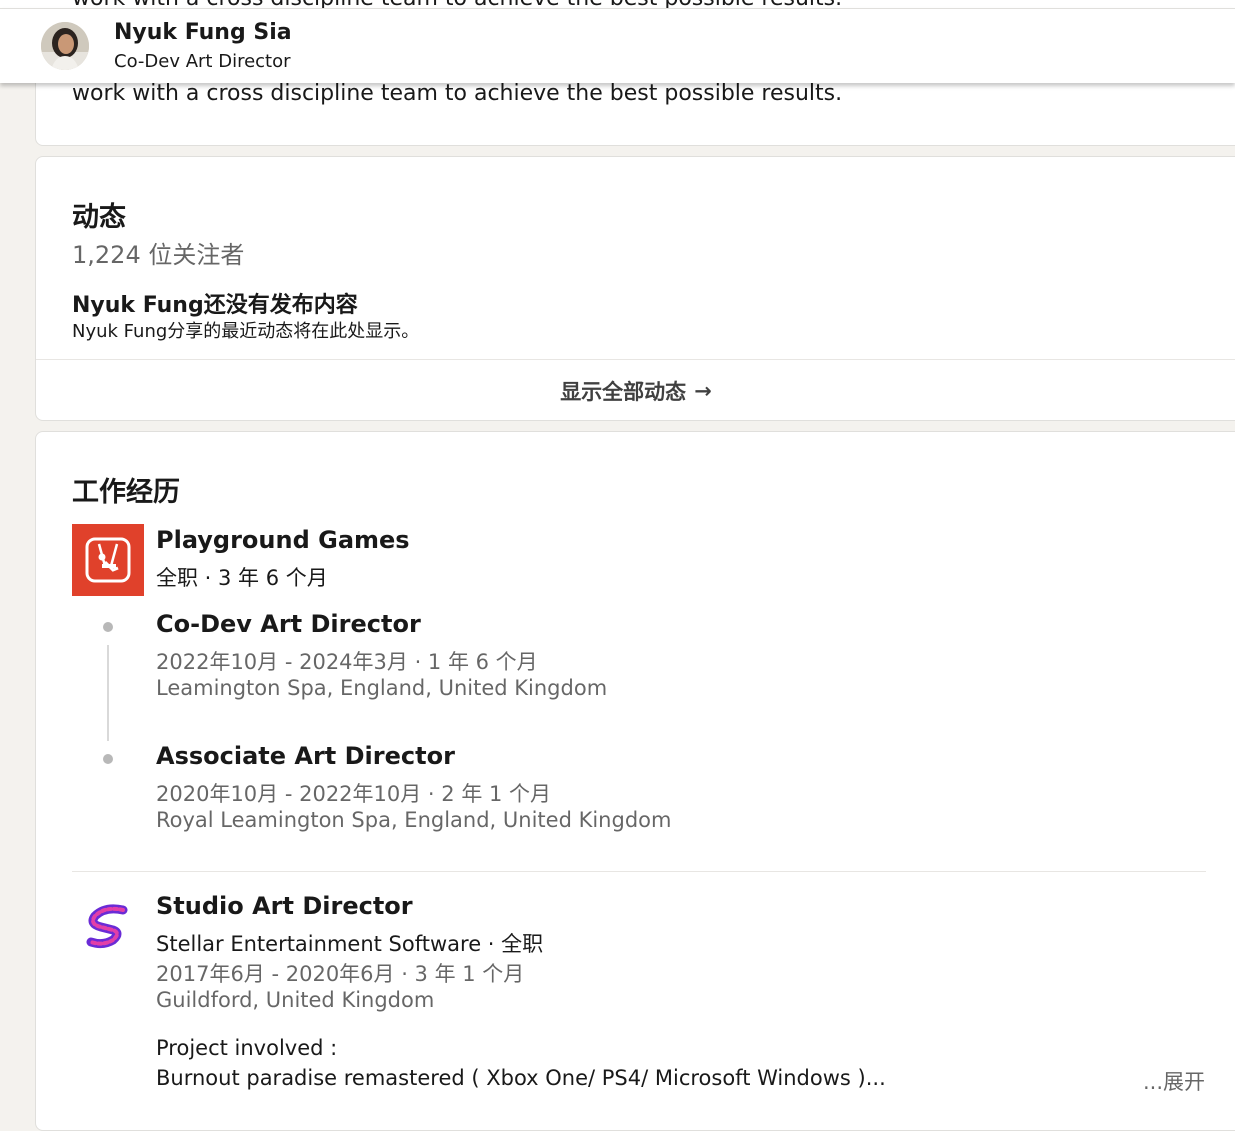 This screenshot has width=1235, height=1131. I want to click on role-title: Studio Art Director, so click(284, 906).